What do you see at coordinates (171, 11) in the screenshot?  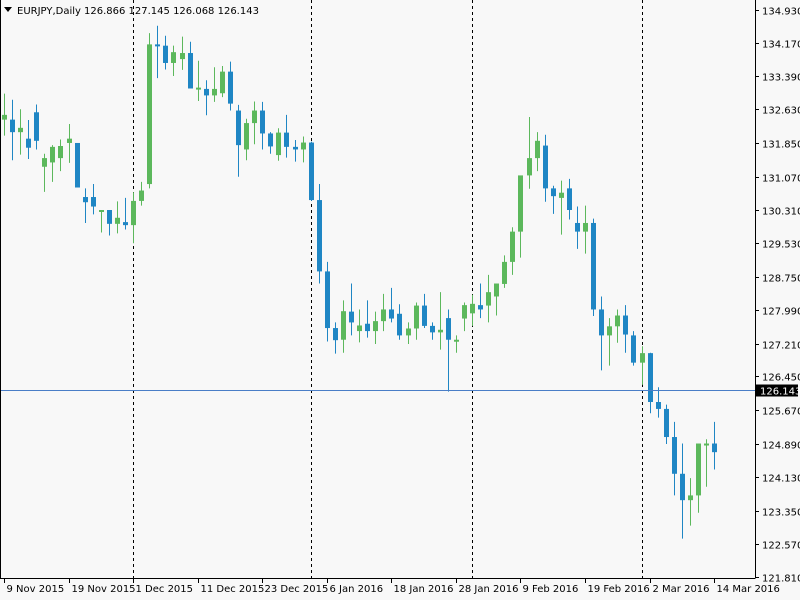 I see `ohlc-label: 126.866 127.145 126.068 126.143` at bounding box center [171, 11].